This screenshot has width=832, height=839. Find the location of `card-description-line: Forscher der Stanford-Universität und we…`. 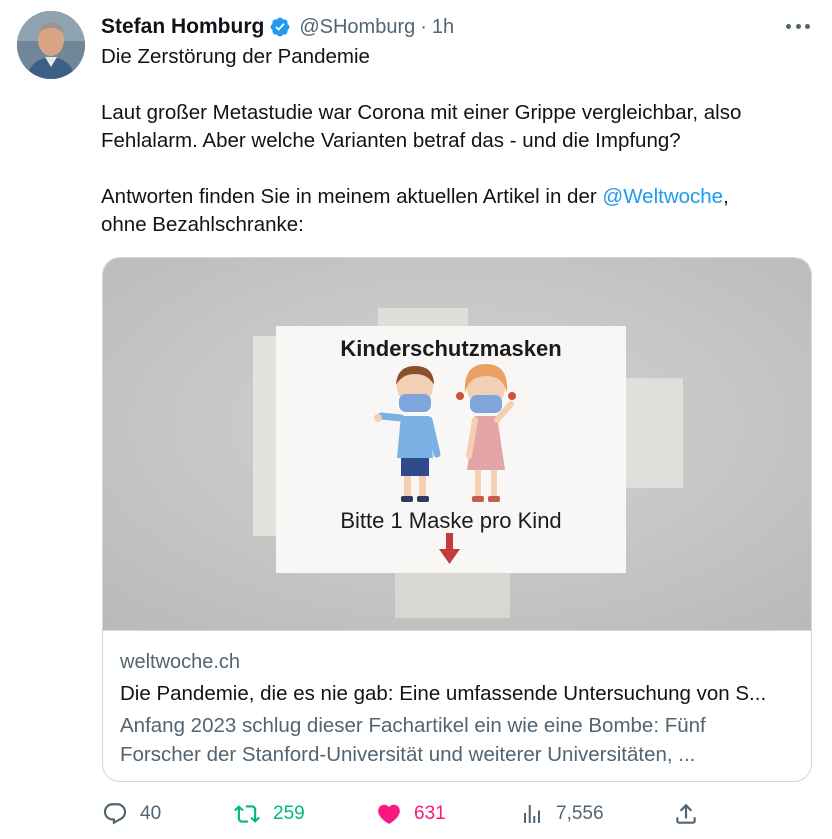

card-description-line: Forscher der Stanford-Universität und we… is located at coordinates (408, 754).